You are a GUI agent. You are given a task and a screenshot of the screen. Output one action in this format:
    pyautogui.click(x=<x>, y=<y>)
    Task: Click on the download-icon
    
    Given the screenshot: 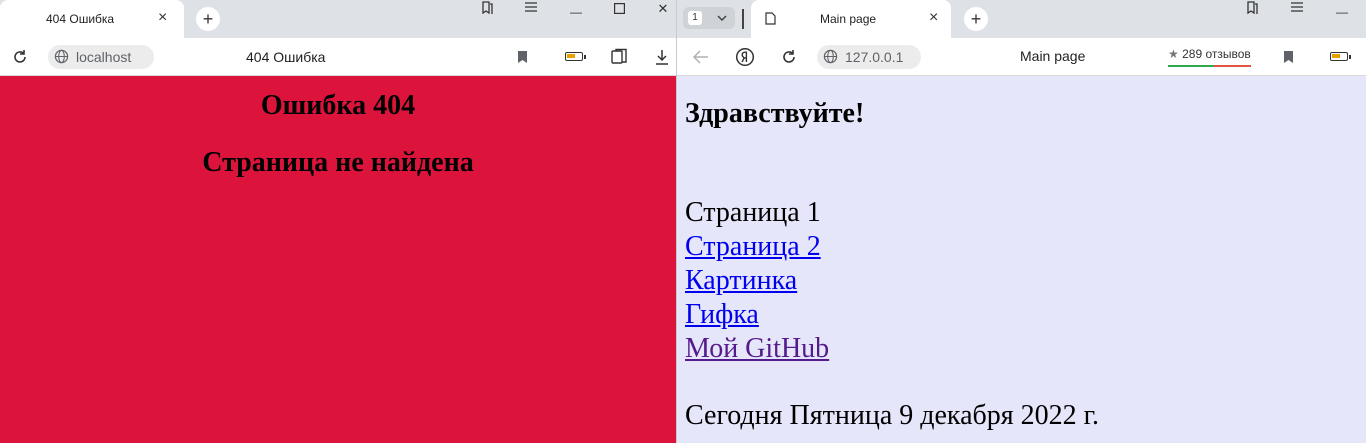 What is the action you would take?
    pyautogui.click(x=662, y=57)
    